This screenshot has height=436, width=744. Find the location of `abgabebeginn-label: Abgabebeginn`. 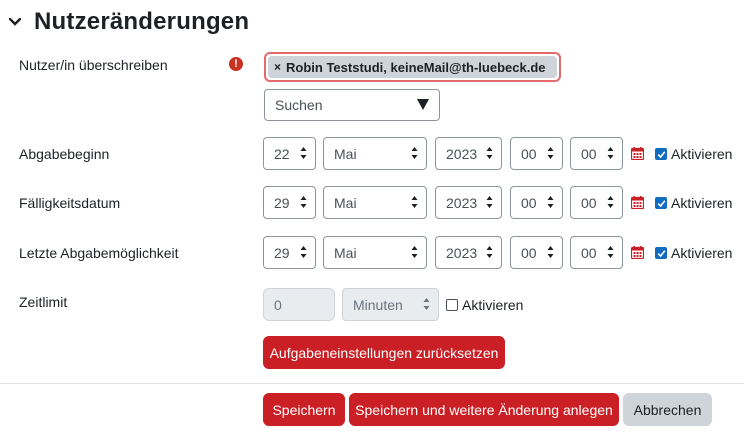

abgabebeginn-label: Abgabebeginn is located at coordinates (64, 154).